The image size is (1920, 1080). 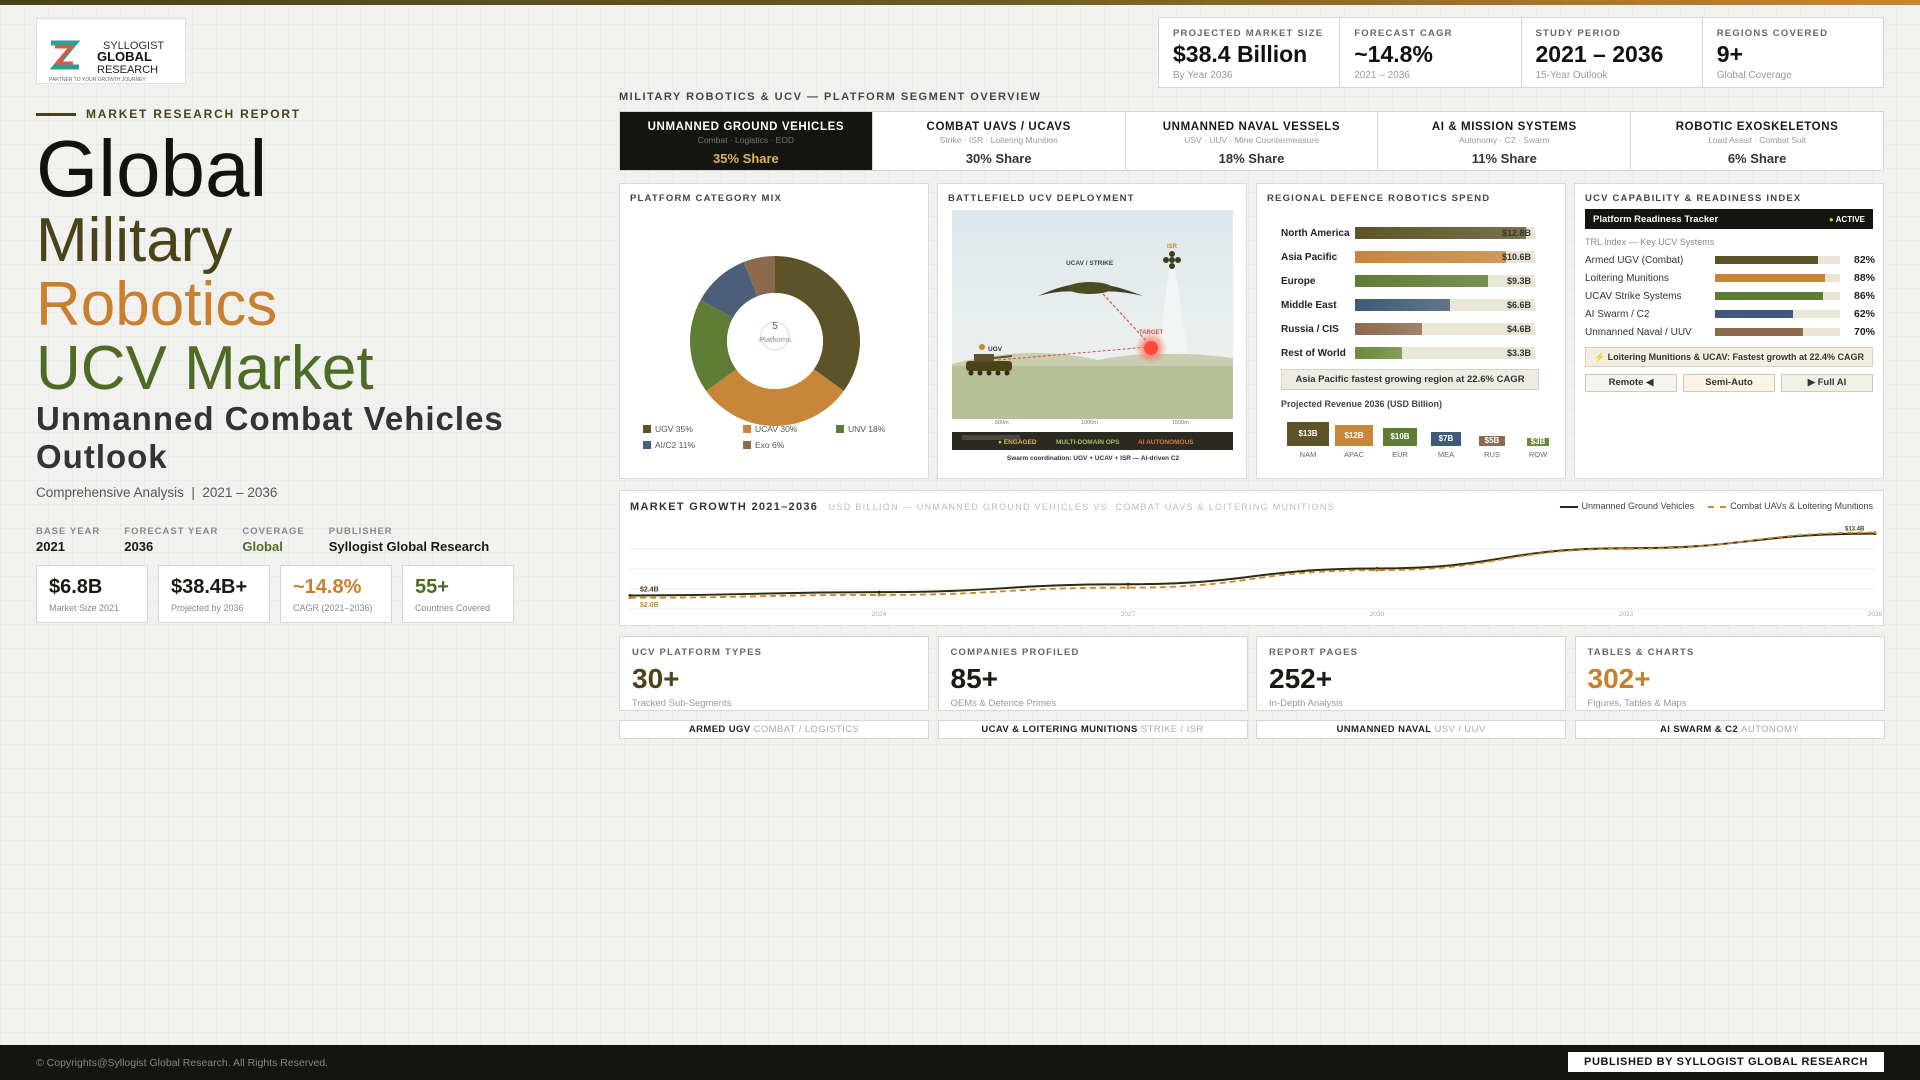 I want to click on logo-text-line2: GLOBAL, so click(x=124, y=56).